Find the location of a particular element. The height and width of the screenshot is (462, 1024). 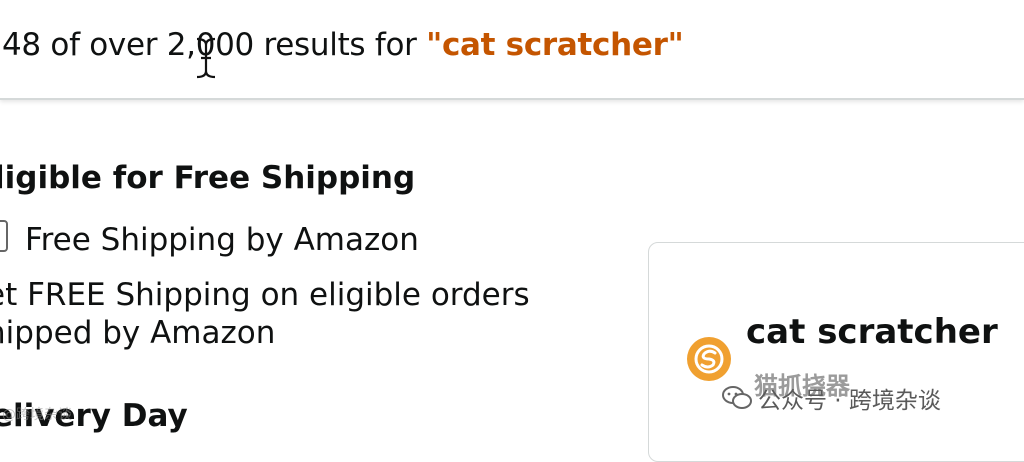

free-shipping-checkbox is located at coordinates (4, 236).